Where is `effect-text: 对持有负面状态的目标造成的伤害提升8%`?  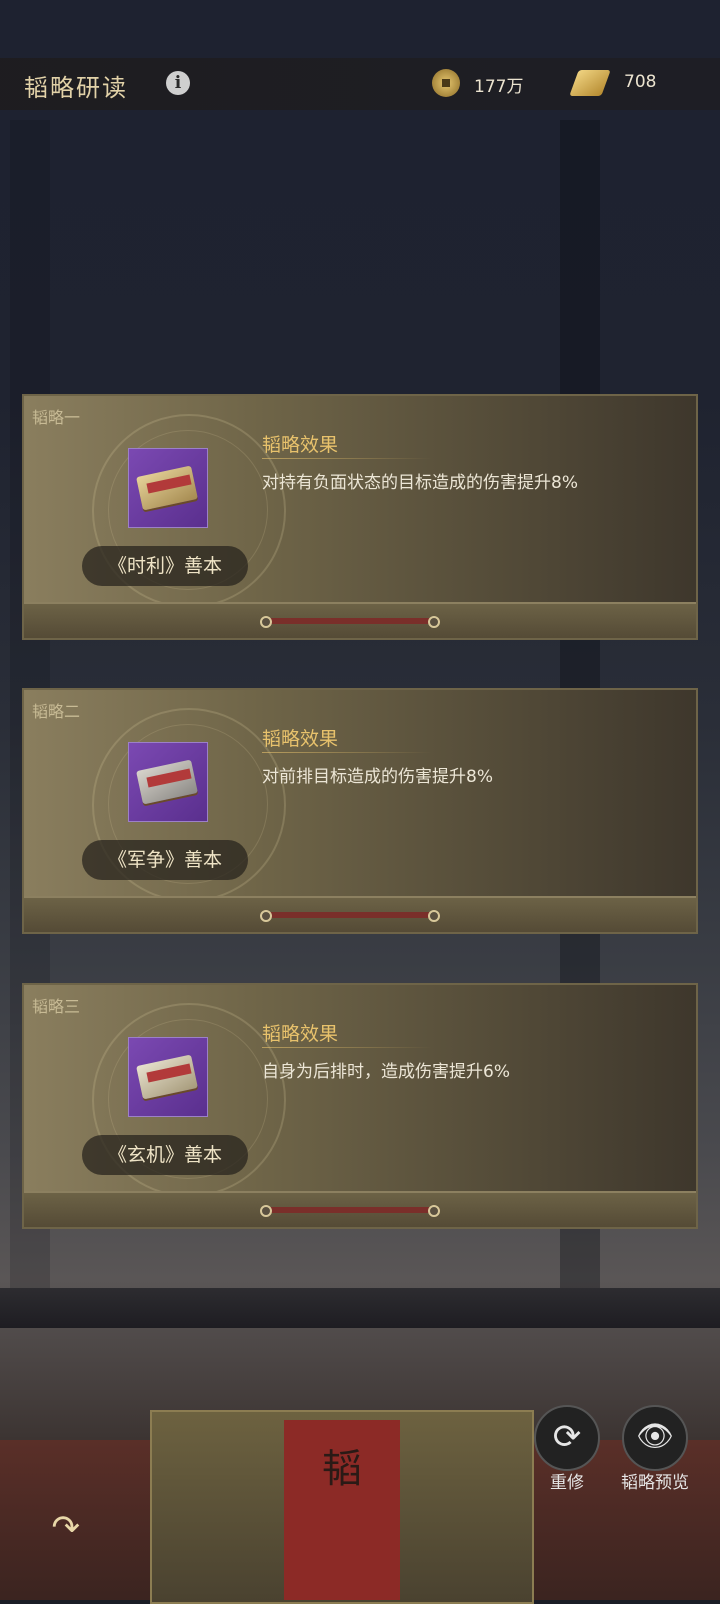
effect-text: 对持有负面状态的目标造成的伤害提升8% is located at coordinates (420, 483).